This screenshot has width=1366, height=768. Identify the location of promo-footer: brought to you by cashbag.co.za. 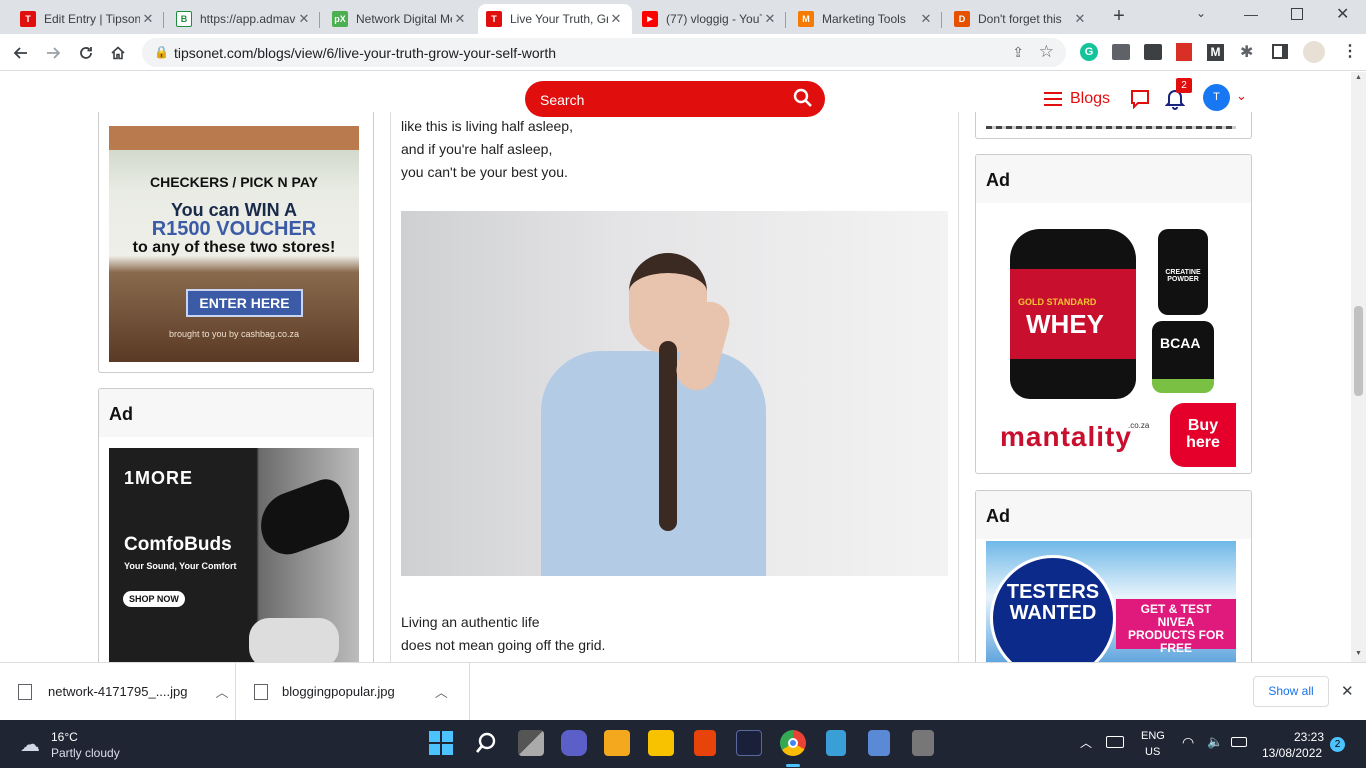
(234, 334).